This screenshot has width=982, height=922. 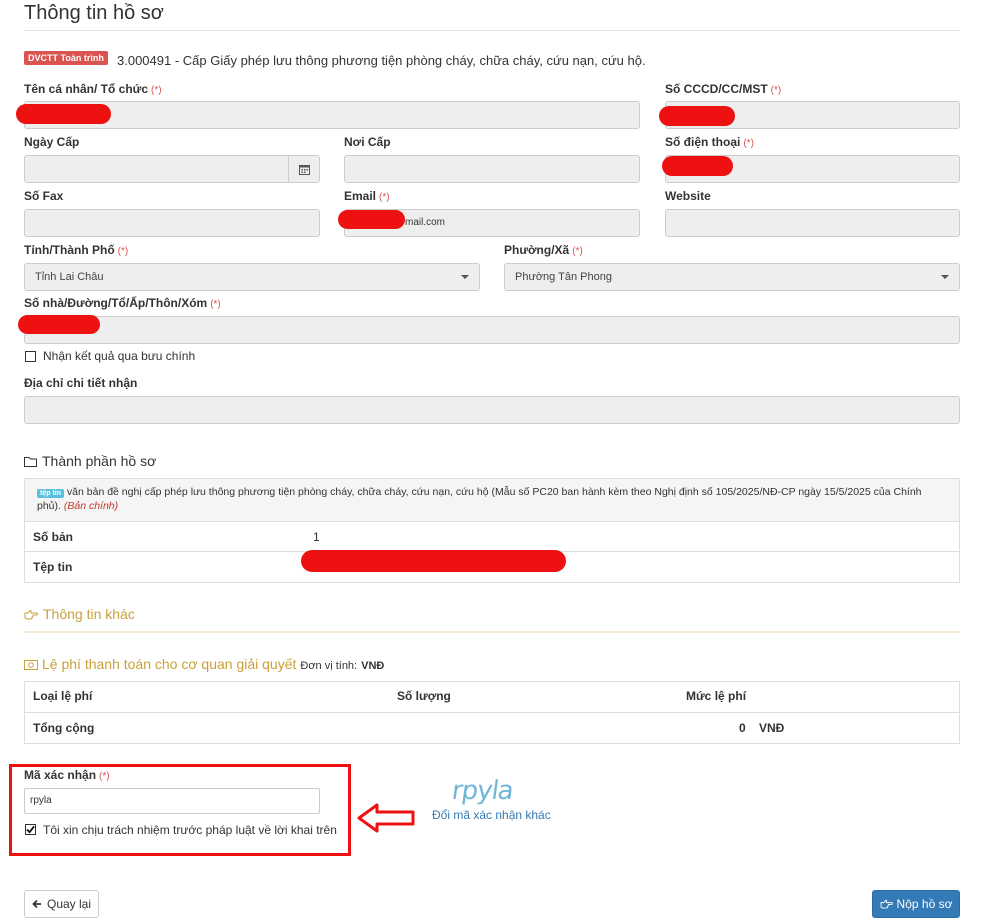 I want to click on documents-section-title: Thành phần hồ sơ, so click(x=90, y=461).